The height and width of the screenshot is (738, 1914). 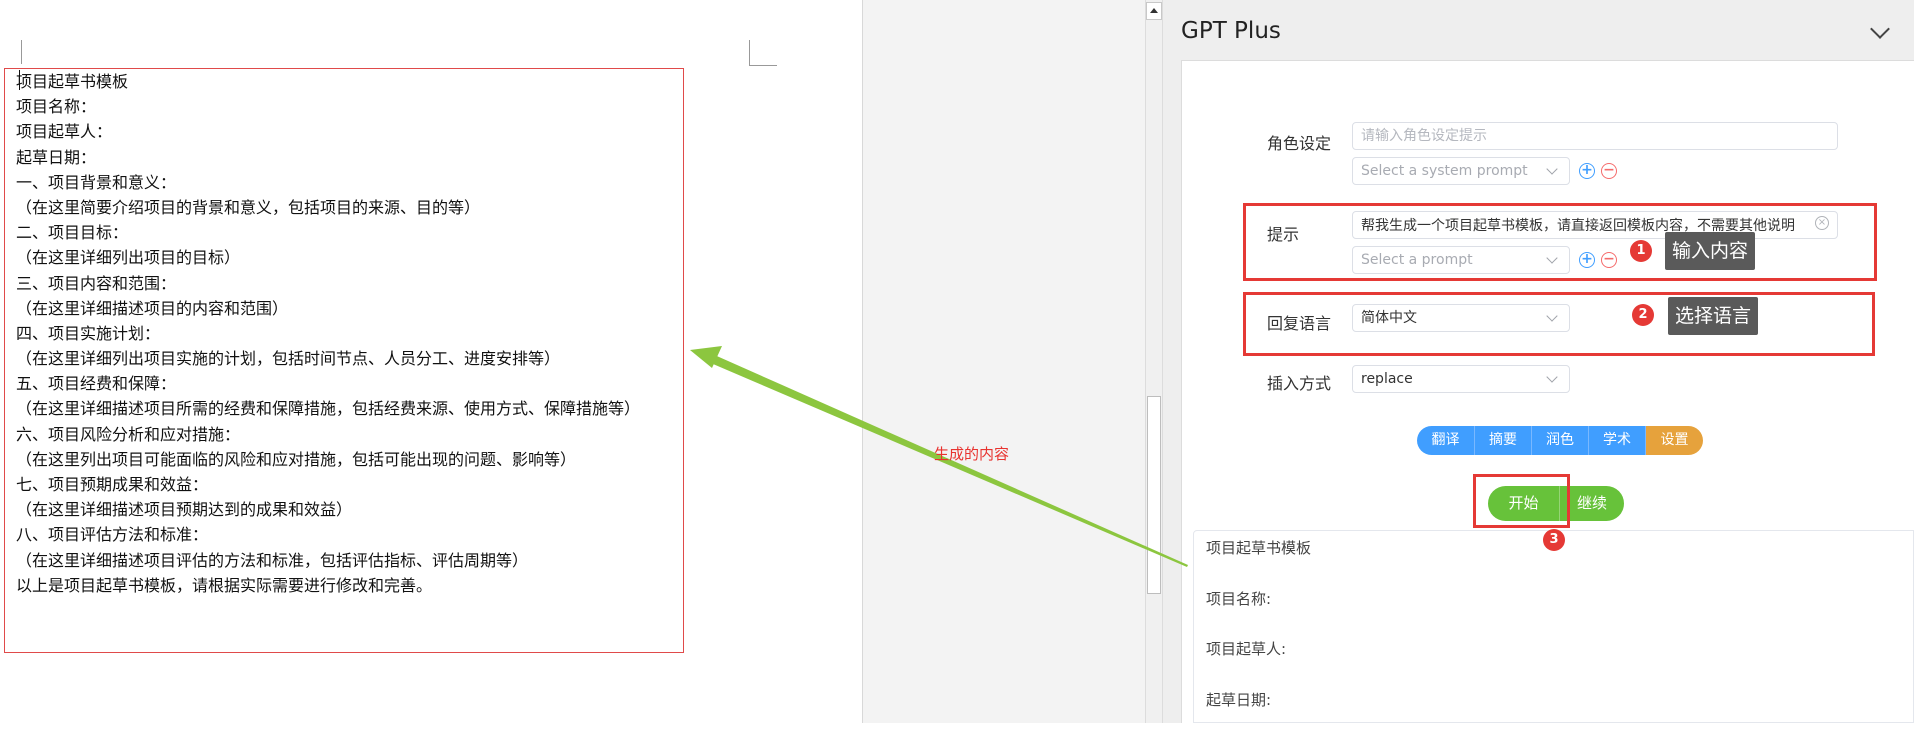 What do you see at coordinates (971, 453) in the screenshot?
I see `generated-content-label: 生成的内容` at bounding box center [971, 453].